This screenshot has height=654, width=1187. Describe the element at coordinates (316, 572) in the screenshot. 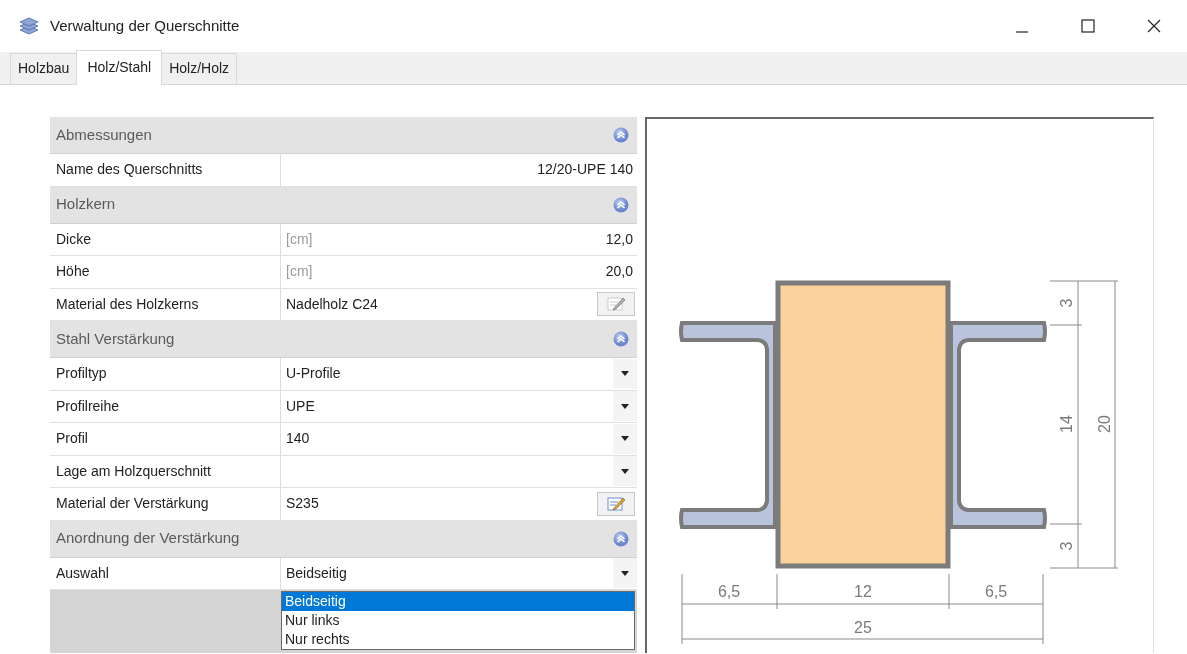

I see `property-value: Beidseitig` at that location.